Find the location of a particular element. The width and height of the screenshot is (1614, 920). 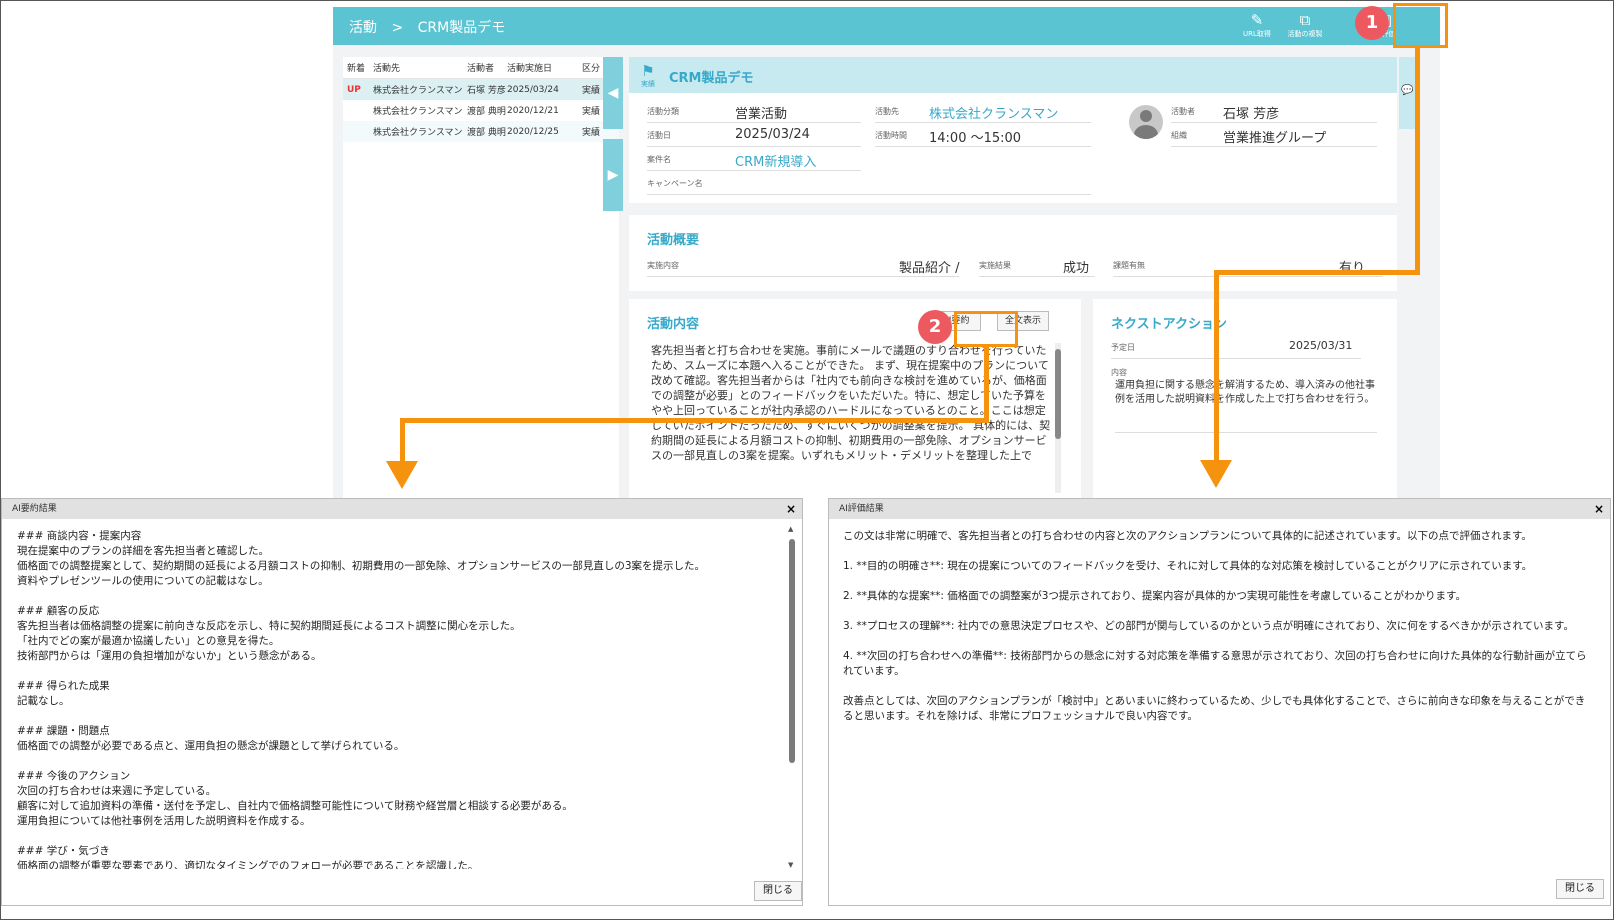

time-value: 14:00 ～15:00 is located at coordinates (975, 138).